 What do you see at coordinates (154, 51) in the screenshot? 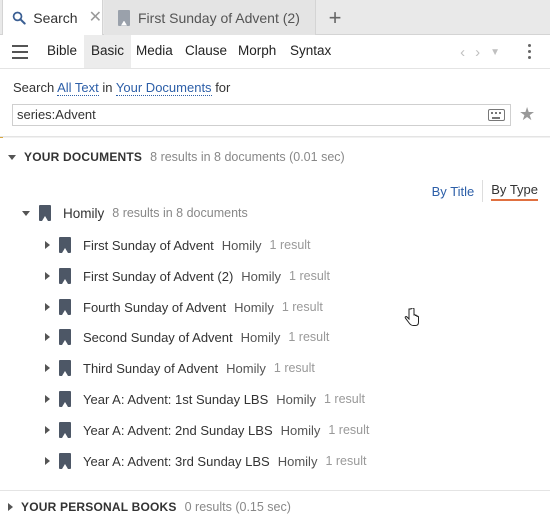
I see `tab-media: Media` at bounding box center [154, 51].